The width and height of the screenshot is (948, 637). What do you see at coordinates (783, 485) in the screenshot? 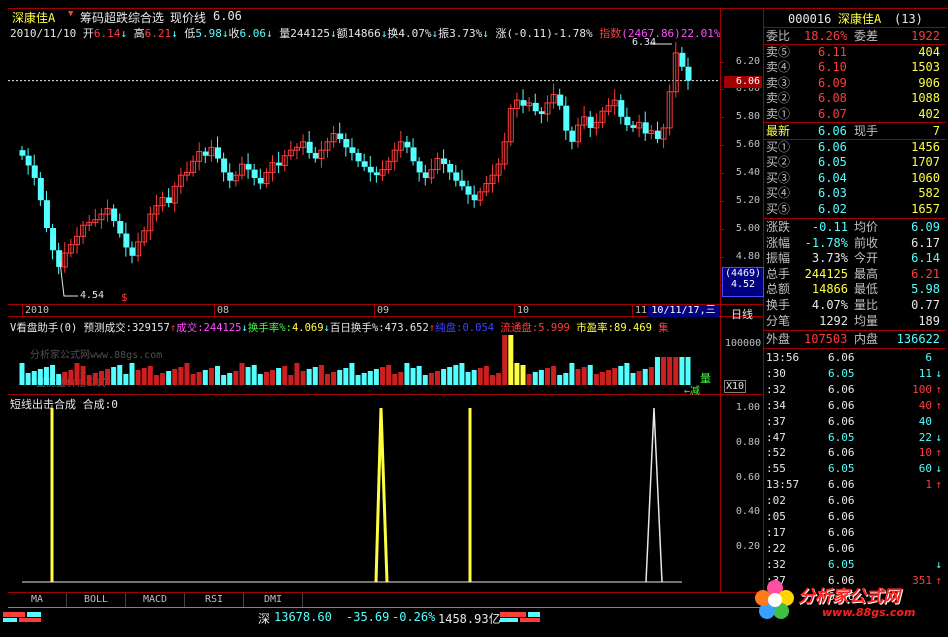
I see `tick-t: 13:57` at bounding box center [783, 485].